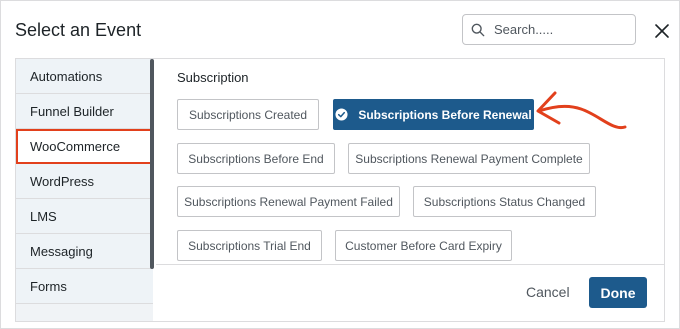 The width and height of the screenshot is (680, 329). I want to click on content-scrollbar, so click(664, 183).